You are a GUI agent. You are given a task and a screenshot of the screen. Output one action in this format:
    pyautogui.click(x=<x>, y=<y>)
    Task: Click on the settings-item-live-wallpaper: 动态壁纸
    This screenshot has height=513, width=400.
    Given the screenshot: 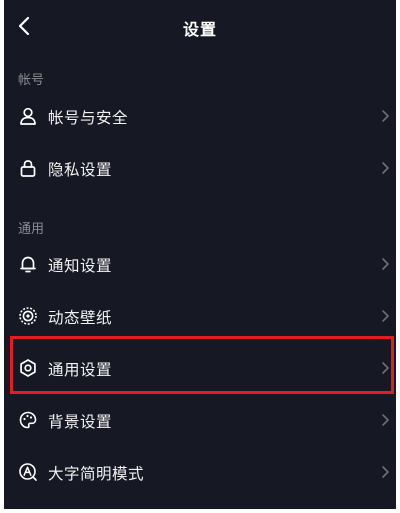 What is the action you would take?
    pyautogui.click(x=201, y=316)
    